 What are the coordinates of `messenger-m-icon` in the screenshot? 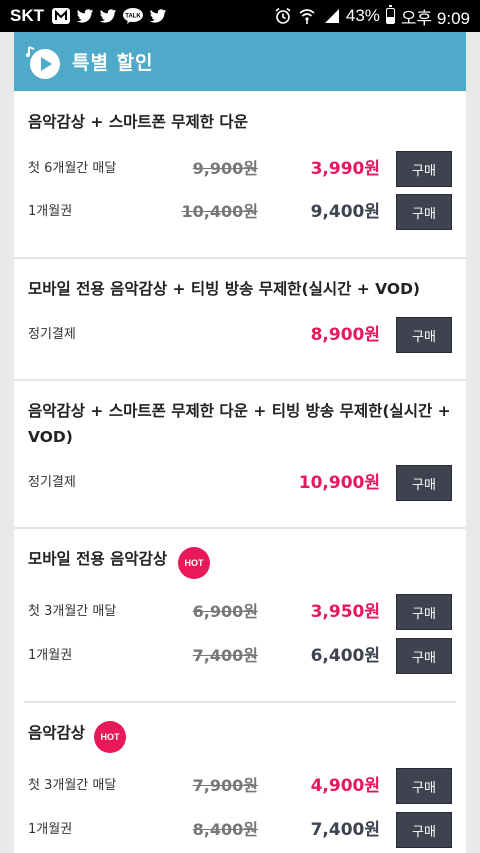 It's located at (61, 16).